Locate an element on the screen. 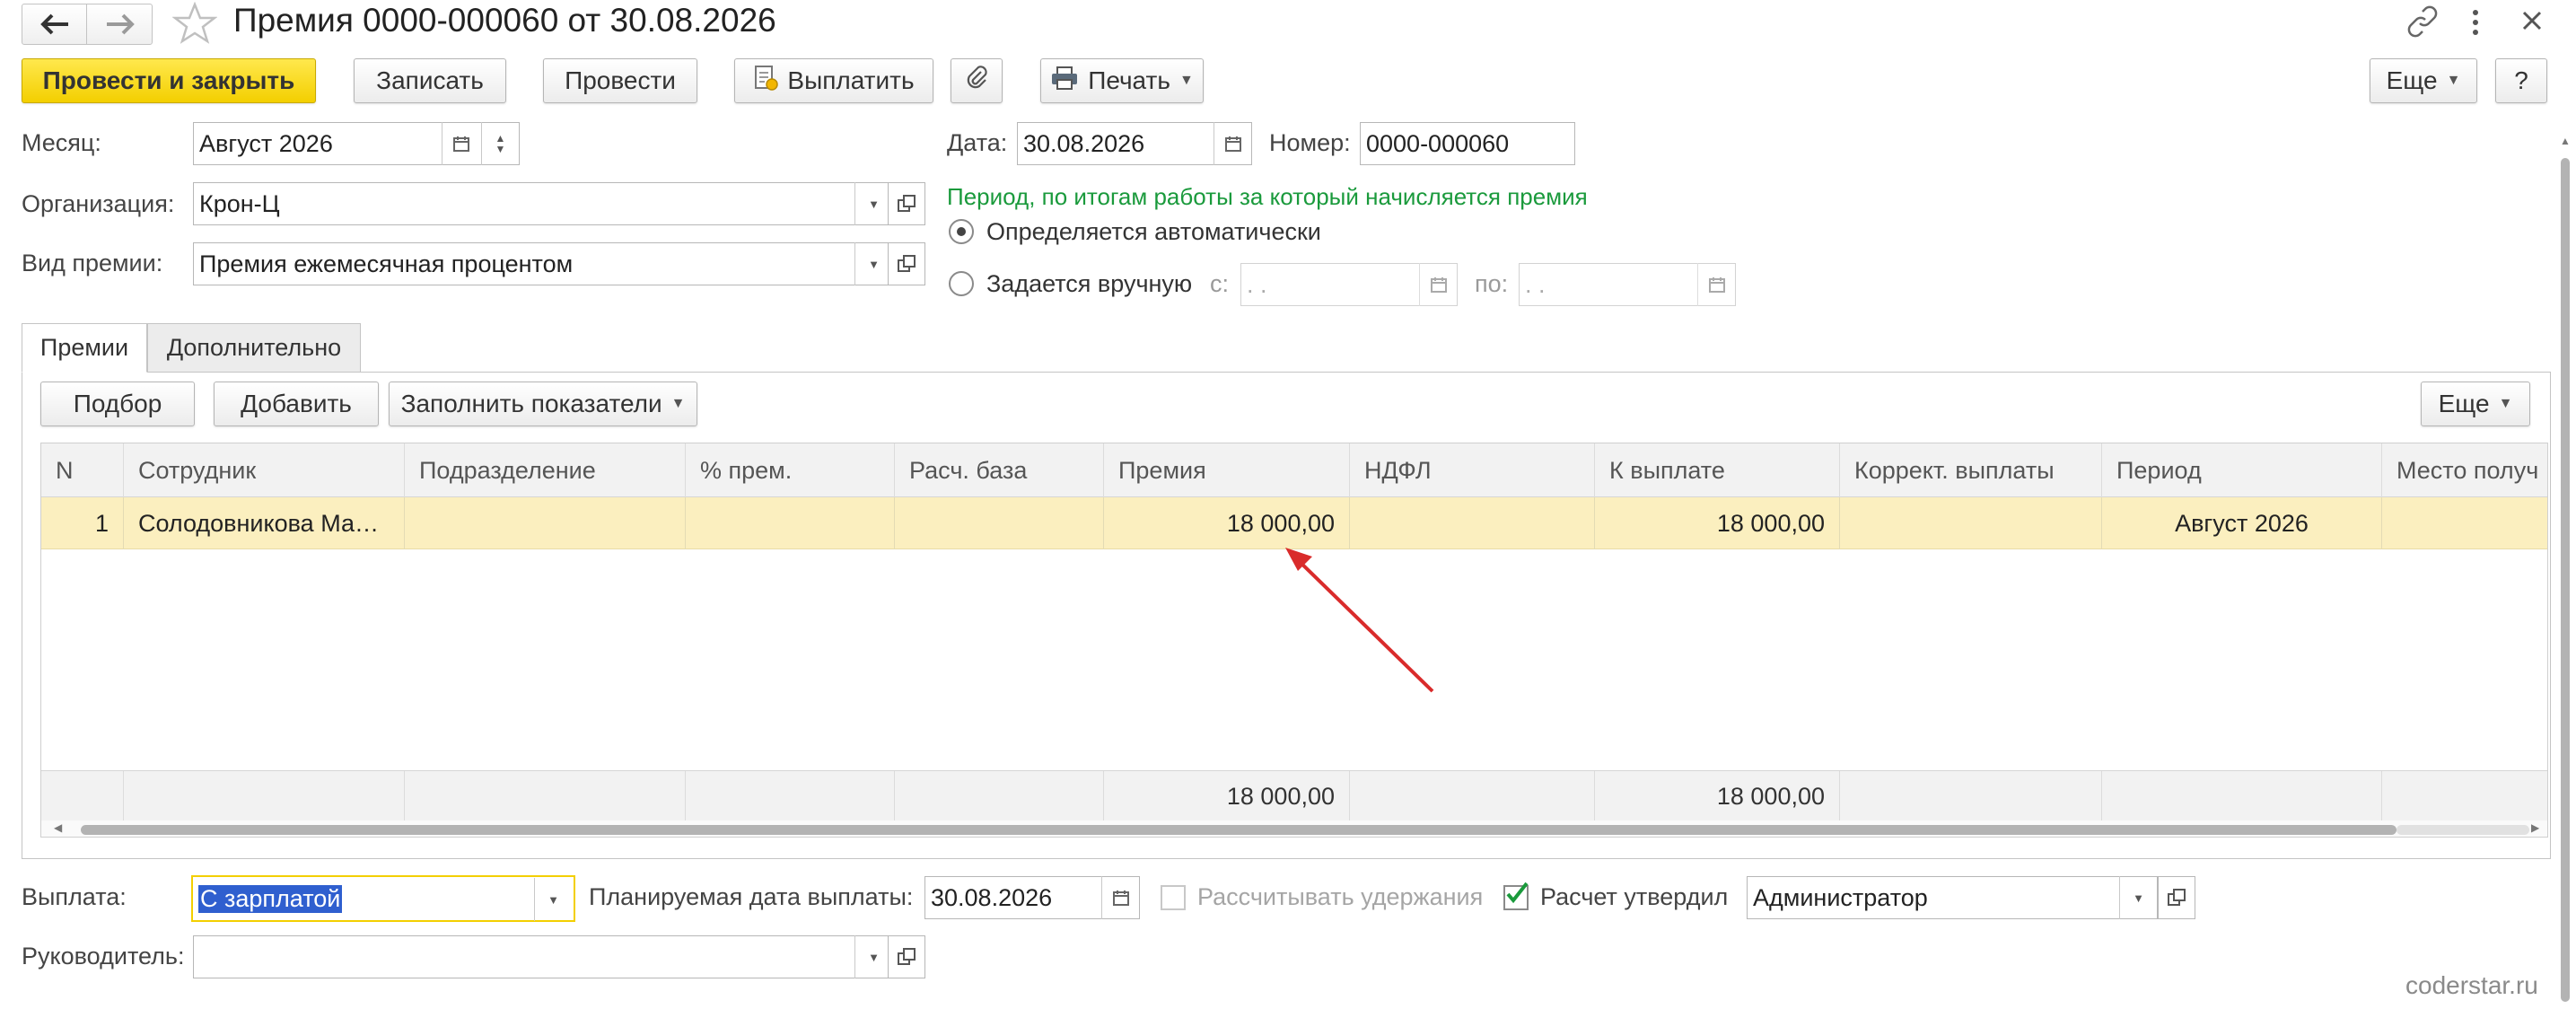  table-more-button: Еще ▼ is located at coordinates (2475, 404).